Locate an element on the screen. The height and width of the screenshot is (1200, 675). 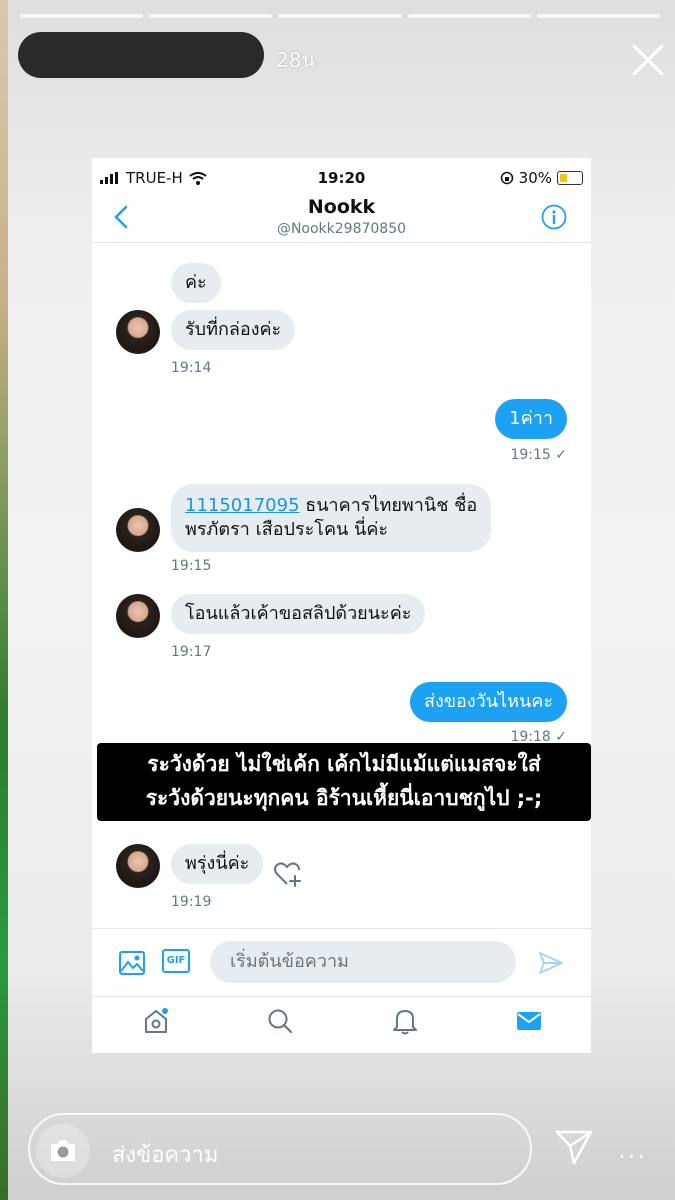
send-icon is located at coordinates (551, 963).